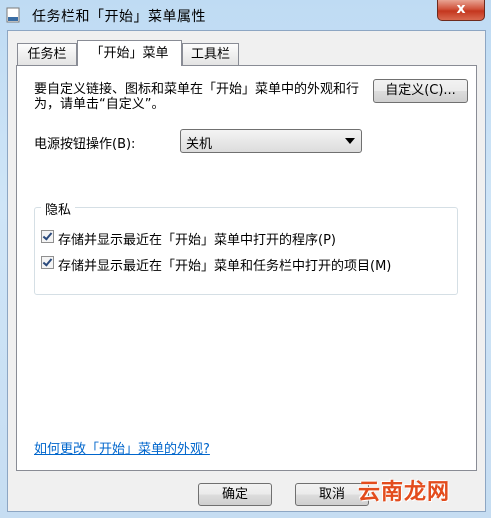 The image size is (491, 518). Describe the element at coordinates (210, 54) in the screenshot. I see `tab-toolbars: 工具栏` at that location.